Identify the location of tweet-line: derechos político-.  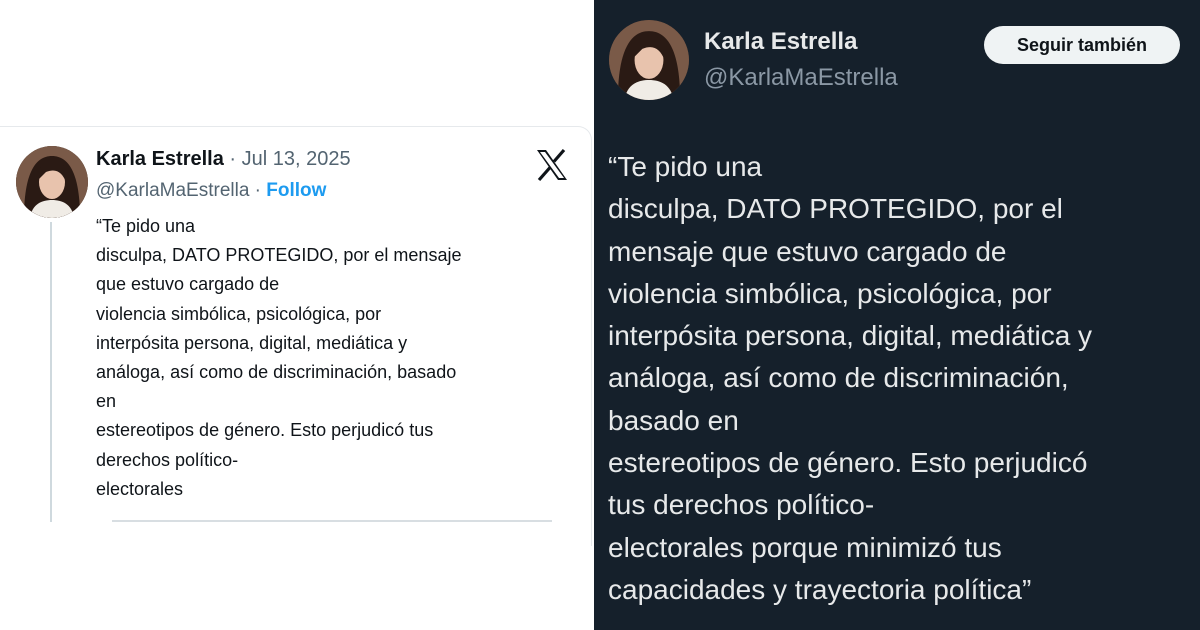
(167, 459).